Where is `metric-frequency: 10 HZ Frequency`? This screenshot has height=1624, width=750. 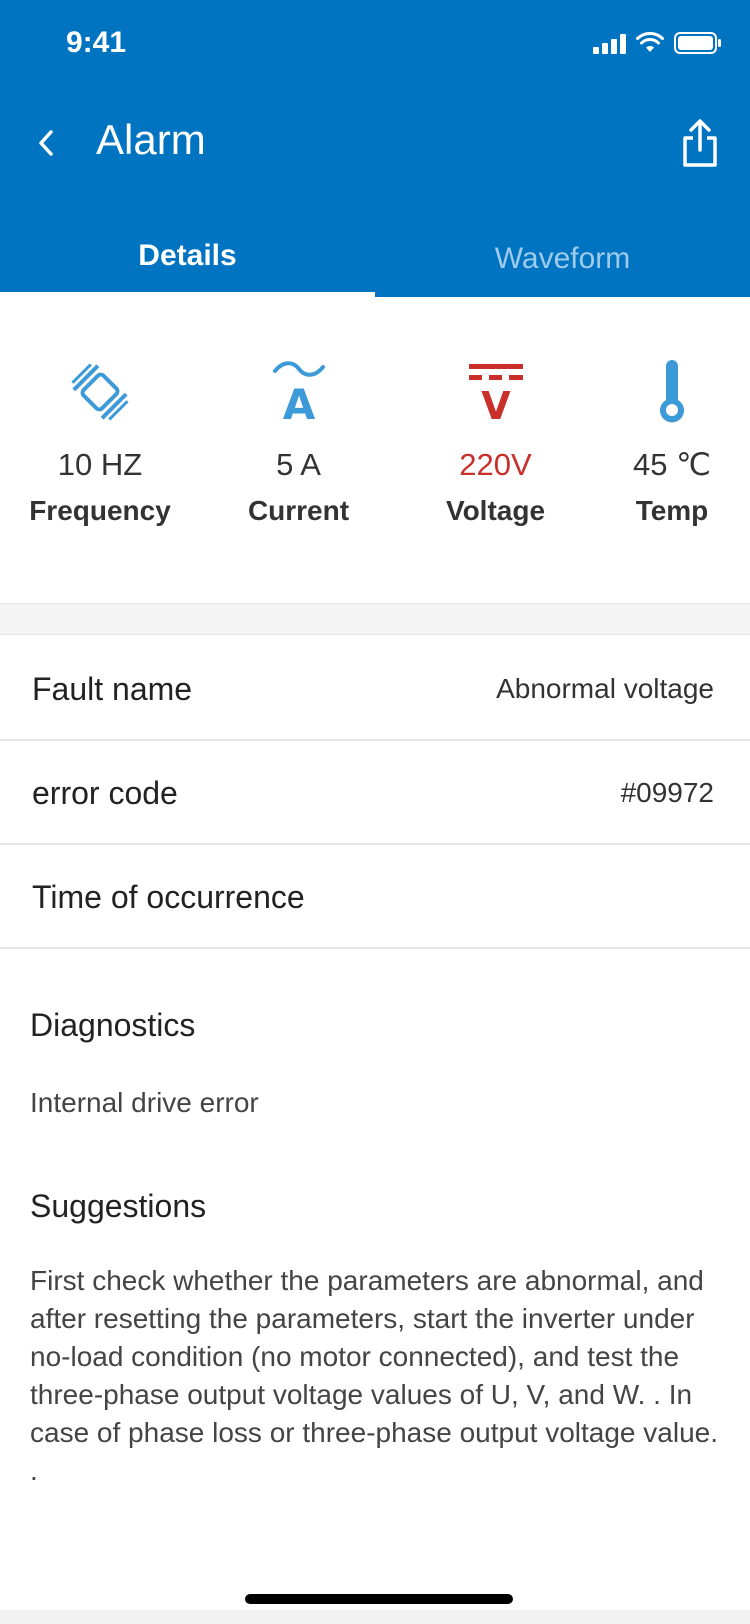
metric-frequency: 10 HZ Frequency is located at coordinates (100, 480).